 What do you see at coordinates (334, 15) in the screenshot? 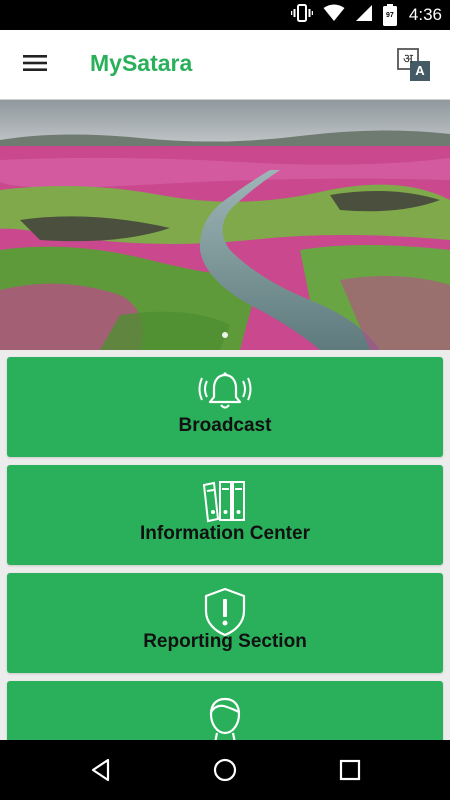
I see `wifi-icon` at bounding box center [334, 15].